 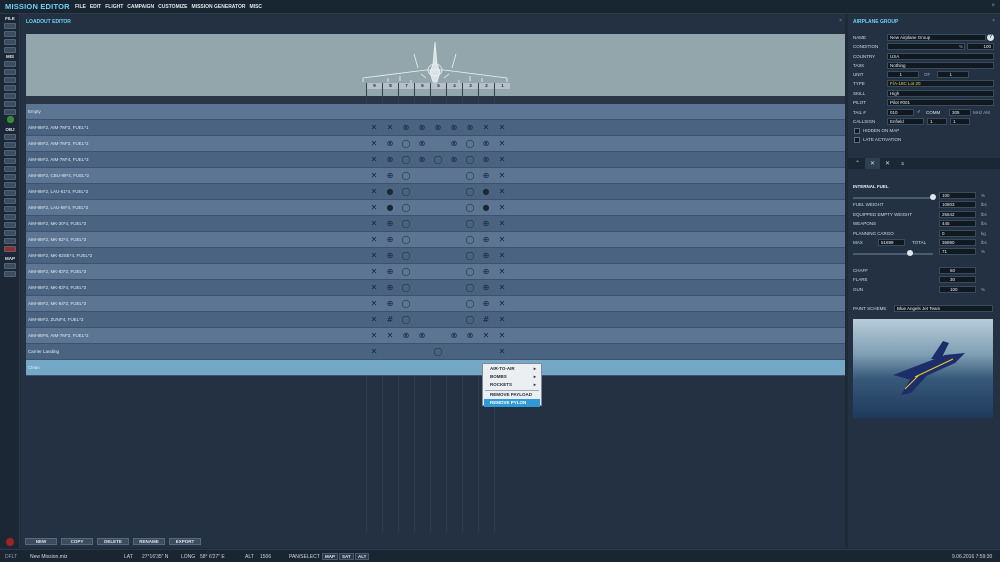 I want to click on line-icon, so click(x=10, y=225).